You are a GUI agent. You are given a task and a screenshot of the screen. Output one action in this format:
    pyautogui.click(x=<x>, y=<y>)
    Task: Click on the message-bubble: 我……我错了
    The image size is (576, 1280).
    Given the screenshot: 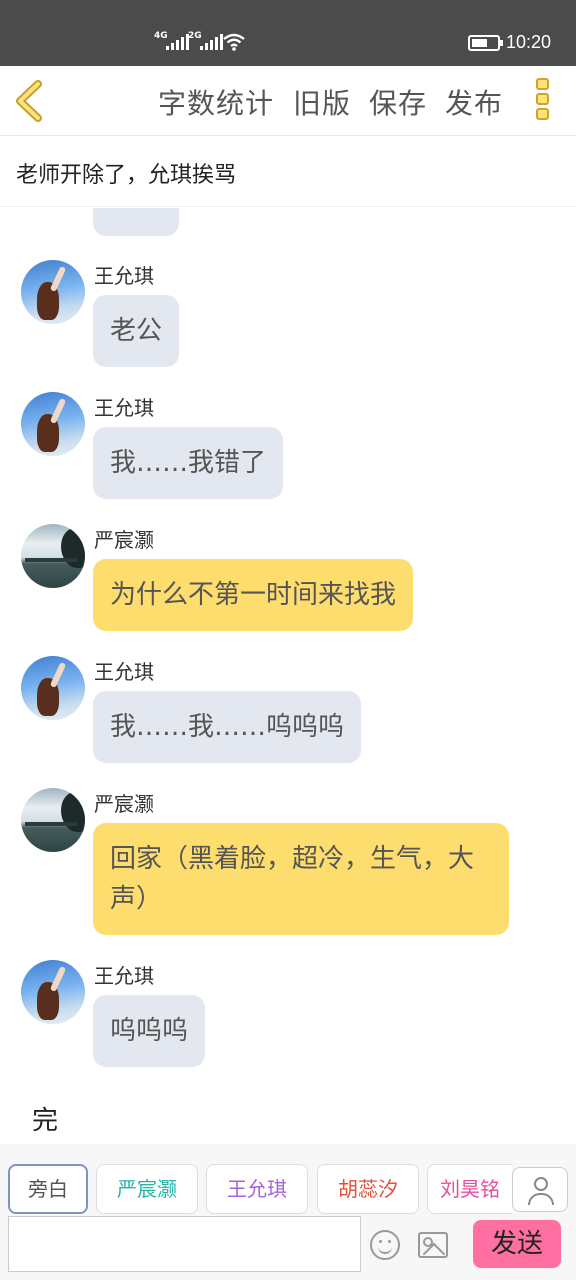 What is the action you would take?
    pyautogui.click(x=188, y=463)
    